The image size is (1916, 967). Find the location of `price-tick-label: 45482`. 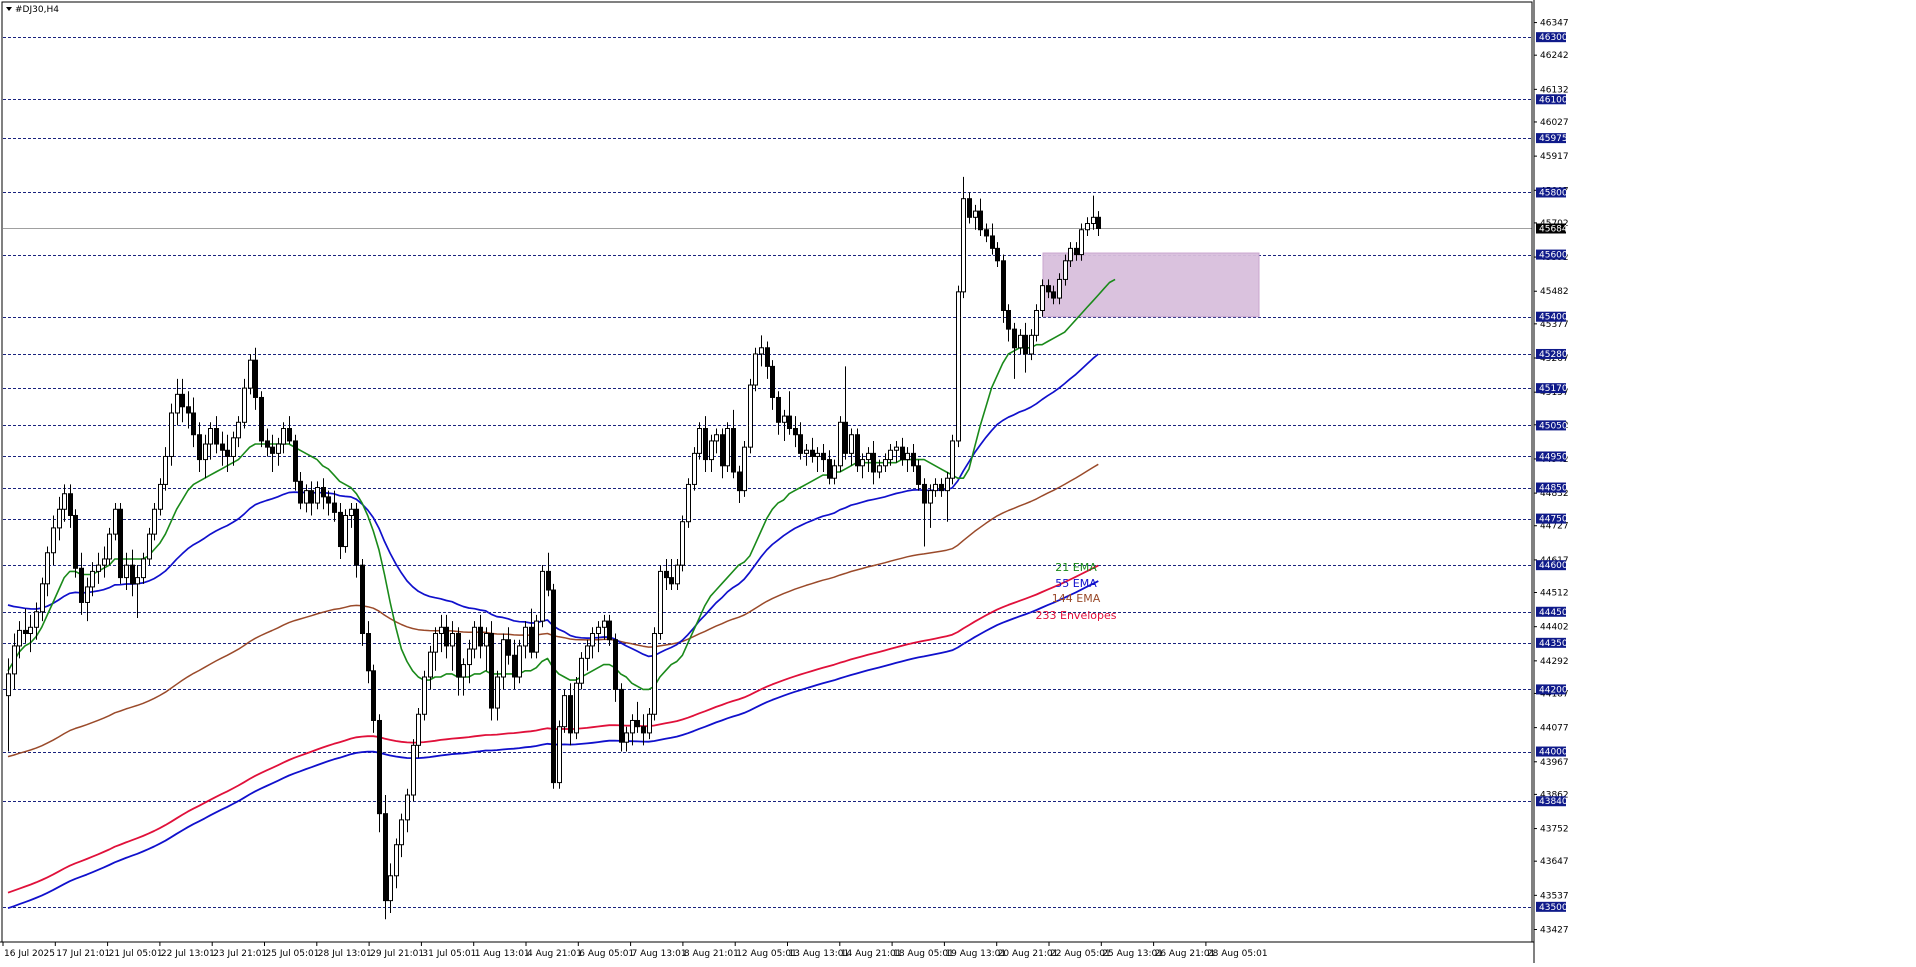

price-tick-label: 45482 is located at coordinates (1554, 292).